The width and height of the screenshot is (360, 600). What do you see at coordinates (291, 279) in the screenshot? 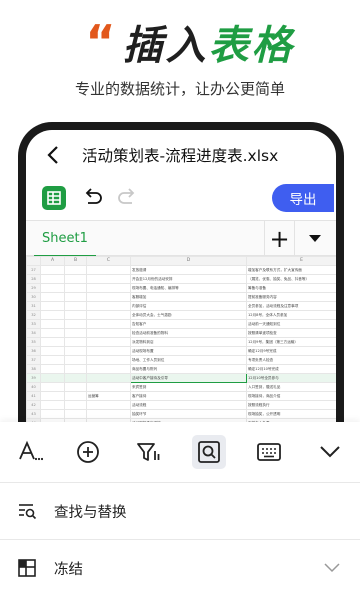
I see `cell-e: （展览、优惠、抽奖、免品、抖音等）` at bounding box center [291, 279].